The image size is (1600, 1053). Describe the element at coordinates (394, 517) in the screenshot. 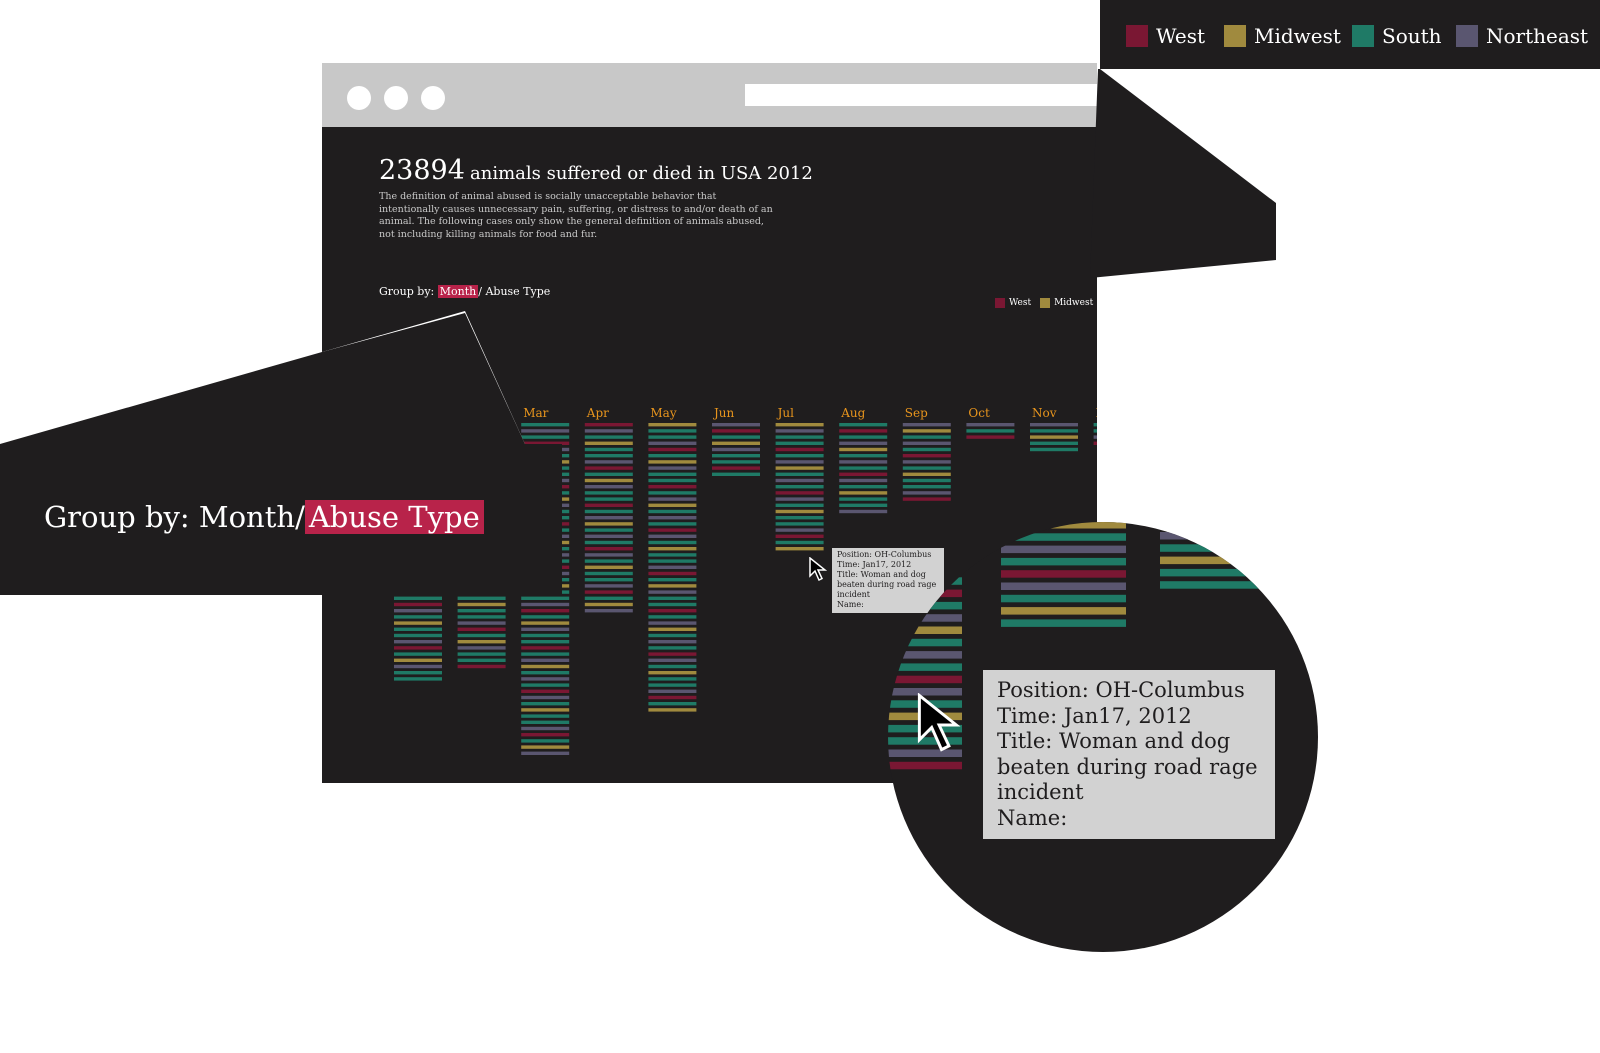

I see `group-by-callout-abuse-type-option: Abuse Type` at that location.